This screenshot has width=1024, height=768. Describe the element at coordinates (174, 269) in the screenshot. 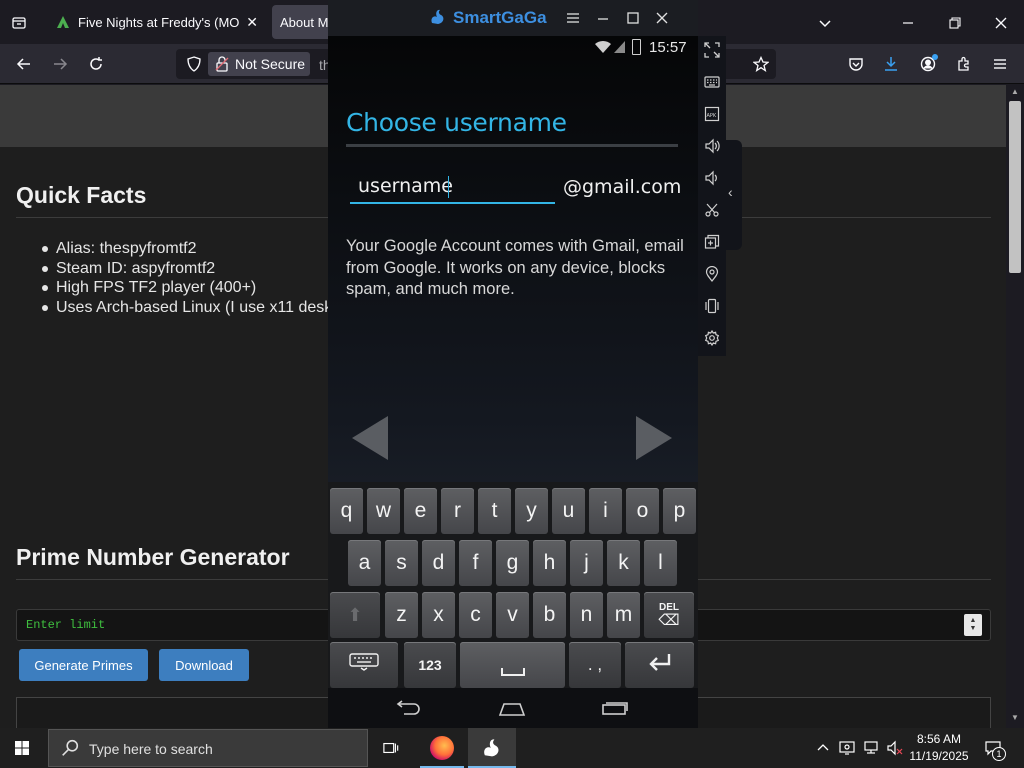

I see `list-item: Steam ID: aspyfromtf2` at that location.